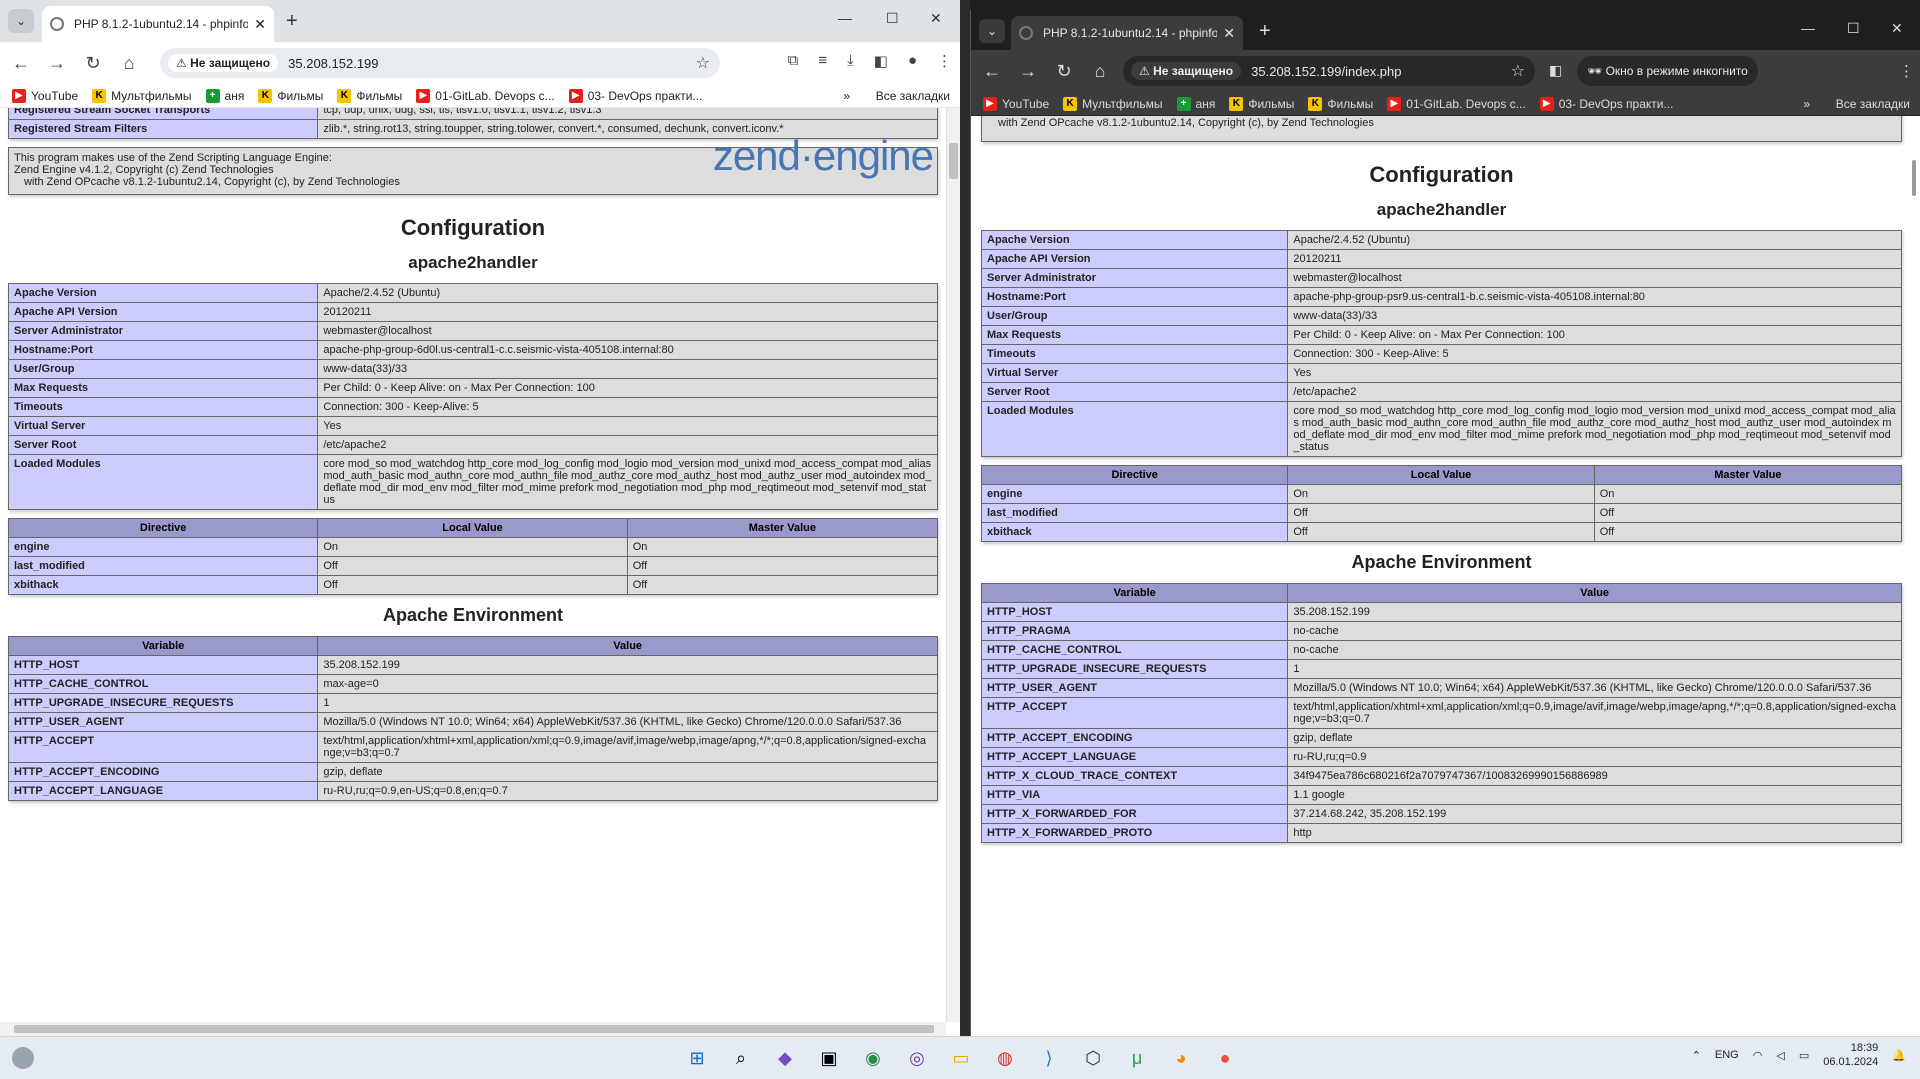 The width and height of the screenshot is (1920, 1079). What do you see at coordinates (473, 1029) in the screenshot?
I see `horizontal-scrollbar` at bounding box center [473, 1029].